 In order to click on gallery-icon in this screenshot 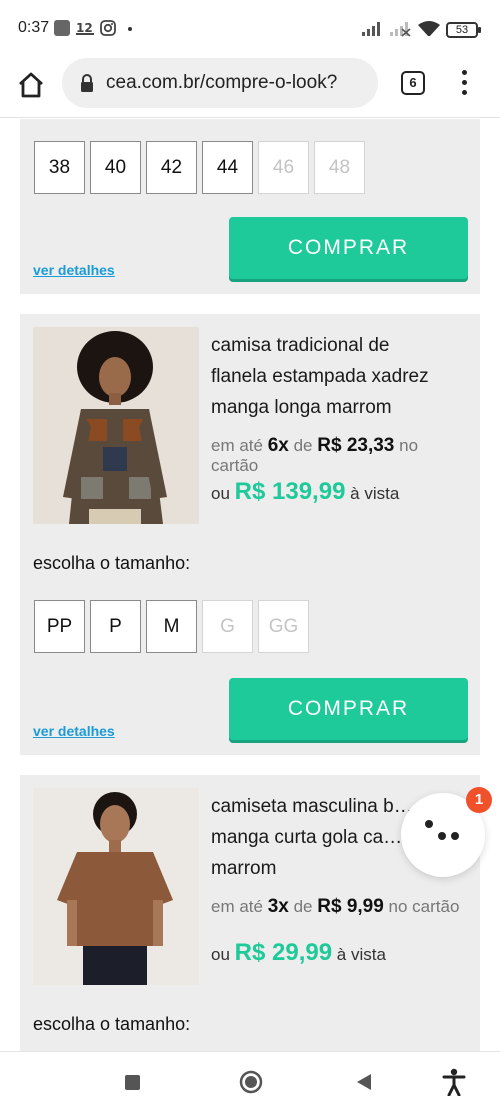, I will do `click(62, 28)`.